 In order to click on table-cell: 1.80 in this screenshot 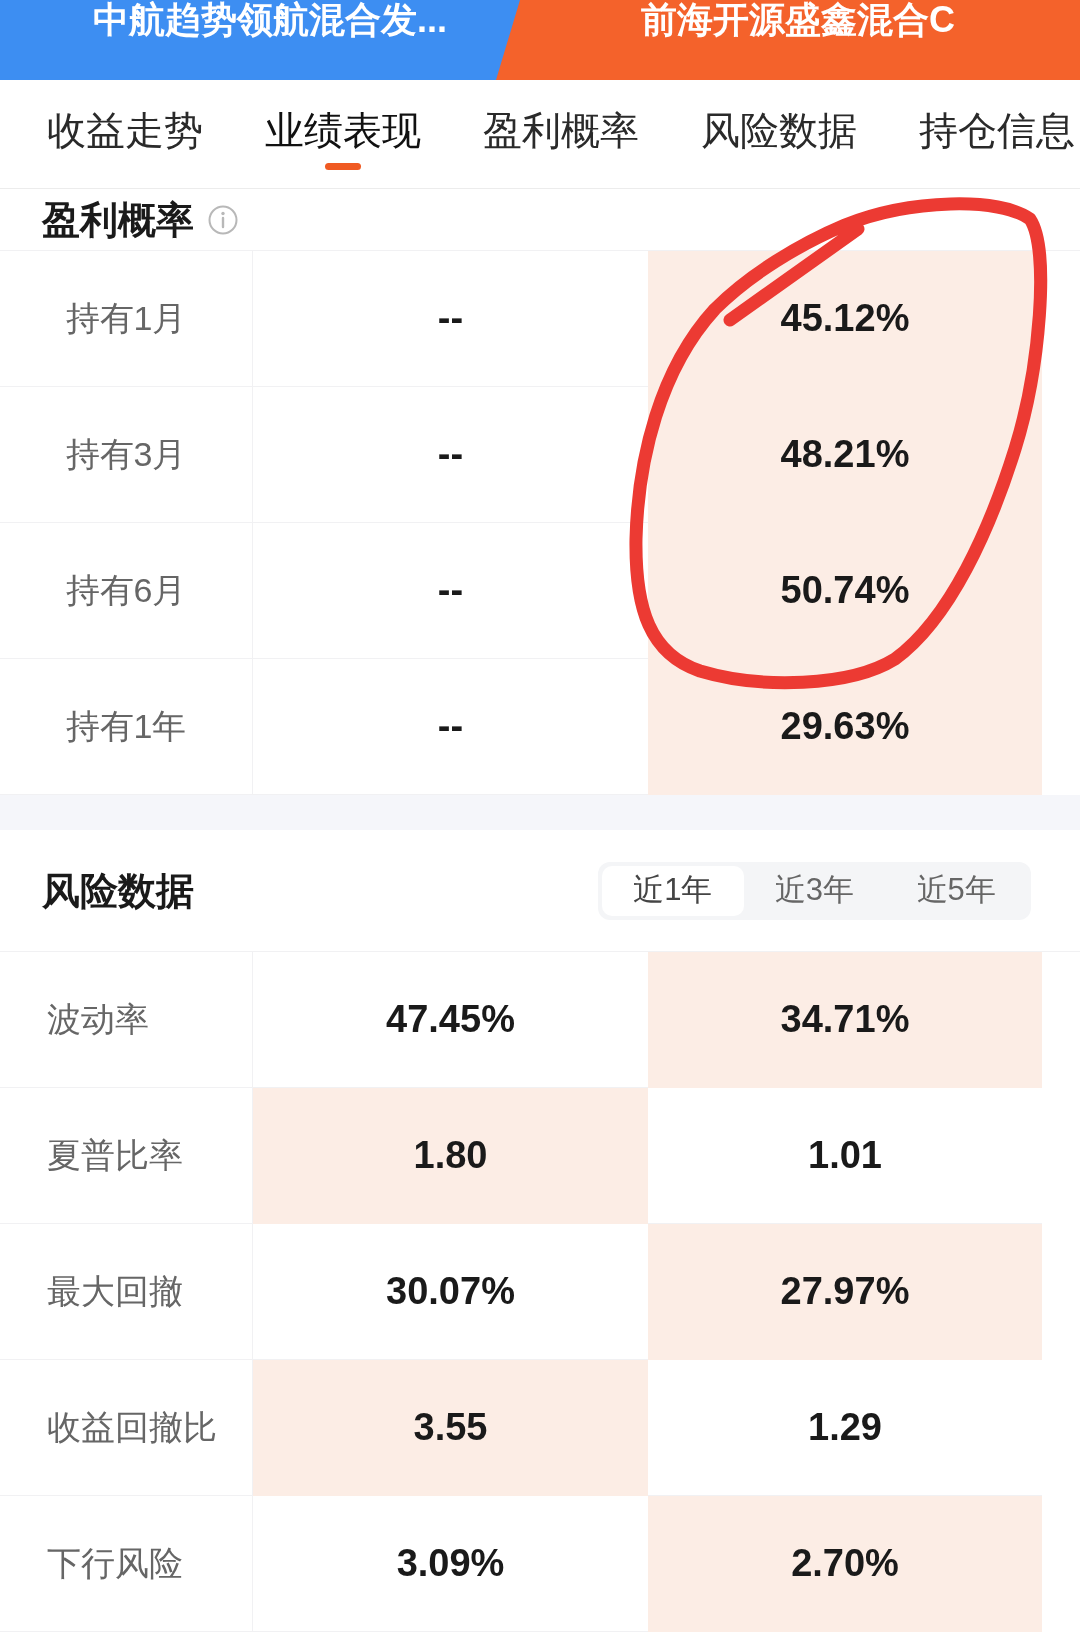, I will do `click(450, 1156)`.